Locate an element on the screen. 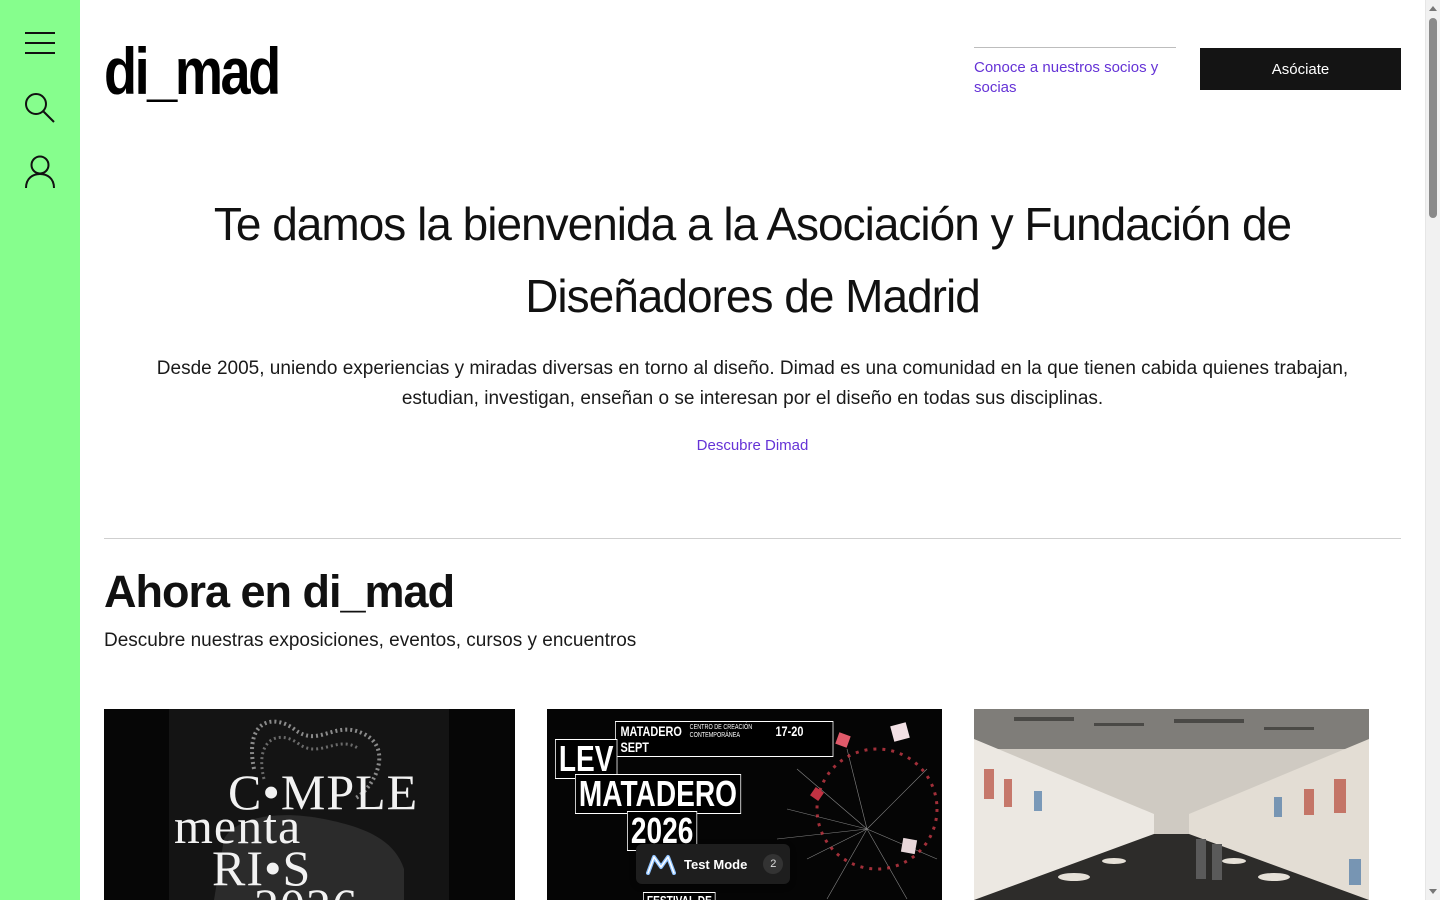  sidebar-rail is located at coordinates (40, 450).